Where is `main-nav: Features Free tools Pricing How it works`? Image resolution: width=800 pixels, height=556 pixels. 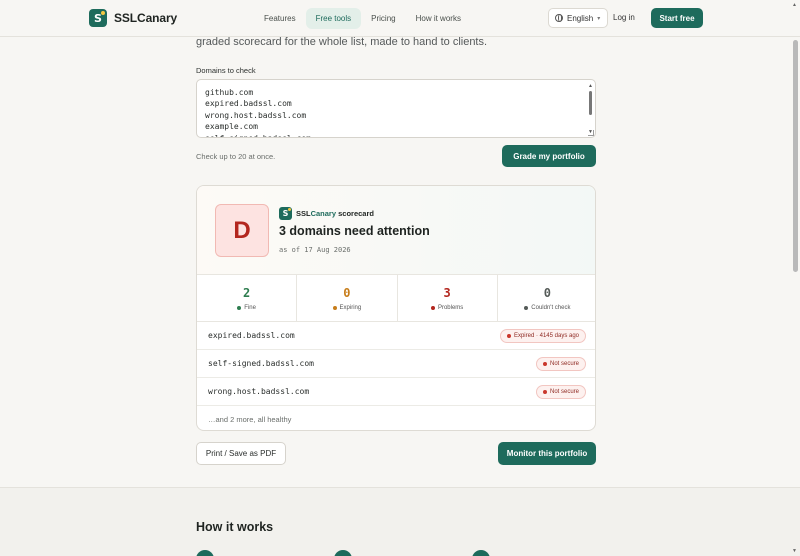 main-nav: Features Free tools Pricing How it works is located at coordinates (362, 18).